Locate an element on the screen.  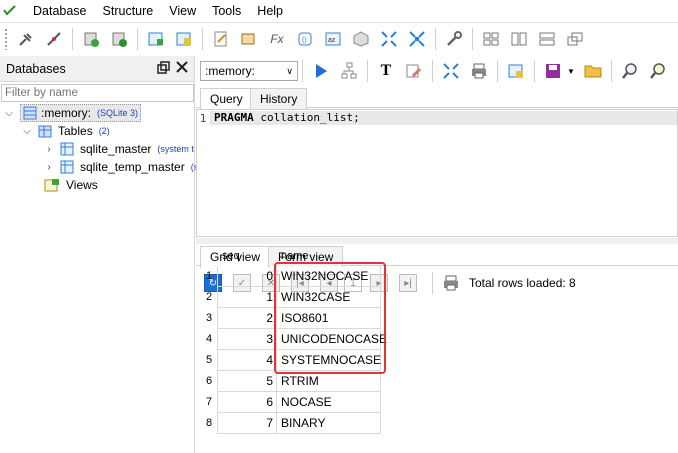
load-sql-icon is located at coordinates (515, 71).